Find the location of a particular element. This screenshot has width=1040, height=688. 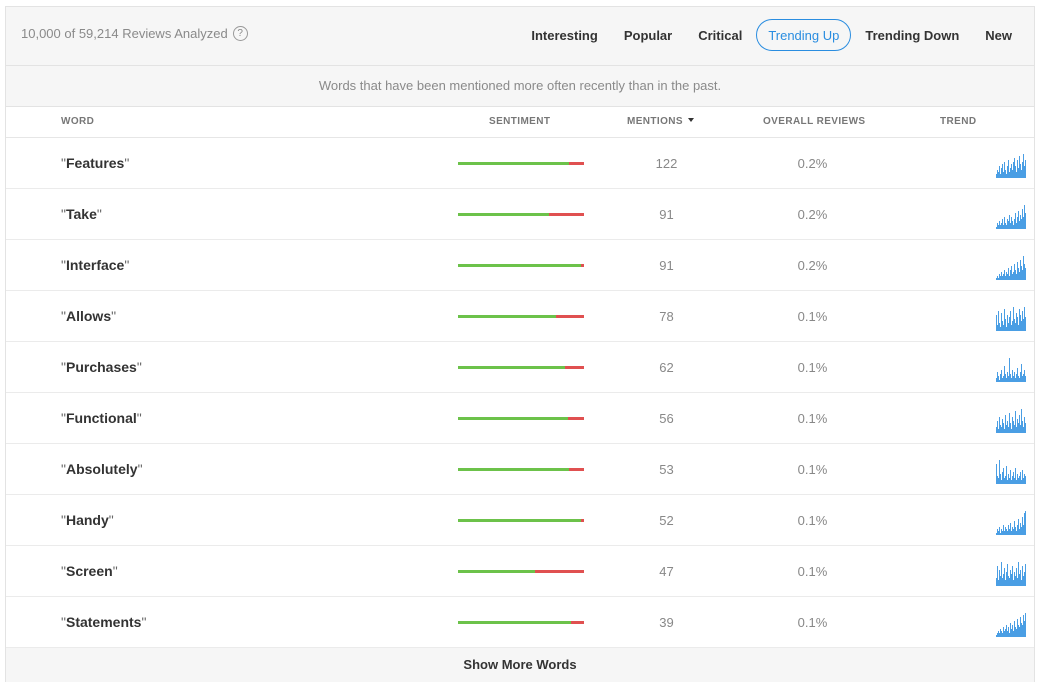

word-label: Take is located at coordinates (81, 214).